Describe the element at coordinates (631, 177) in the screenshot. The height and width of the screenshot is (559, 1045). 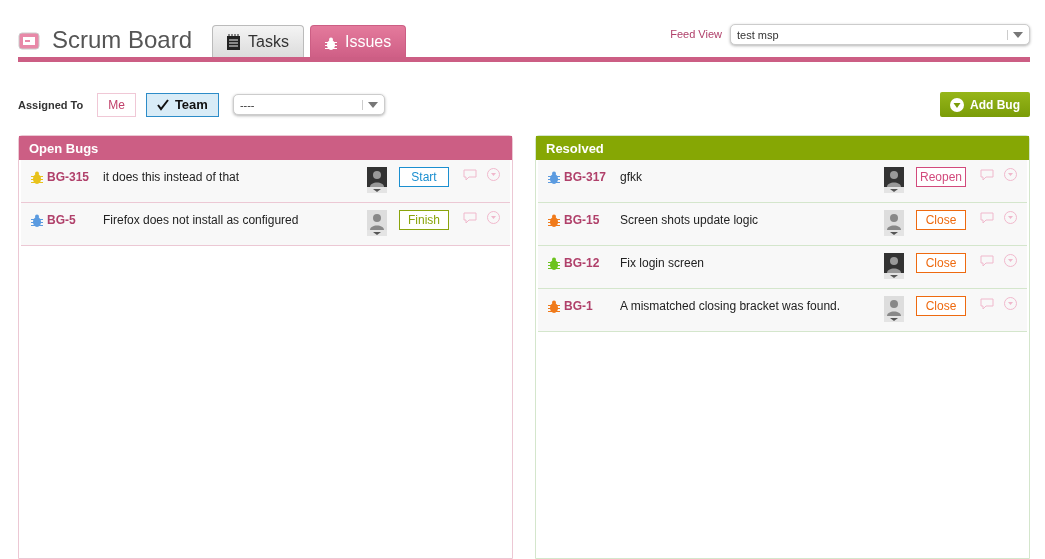
I see `bug-title: gfkk` at that location.